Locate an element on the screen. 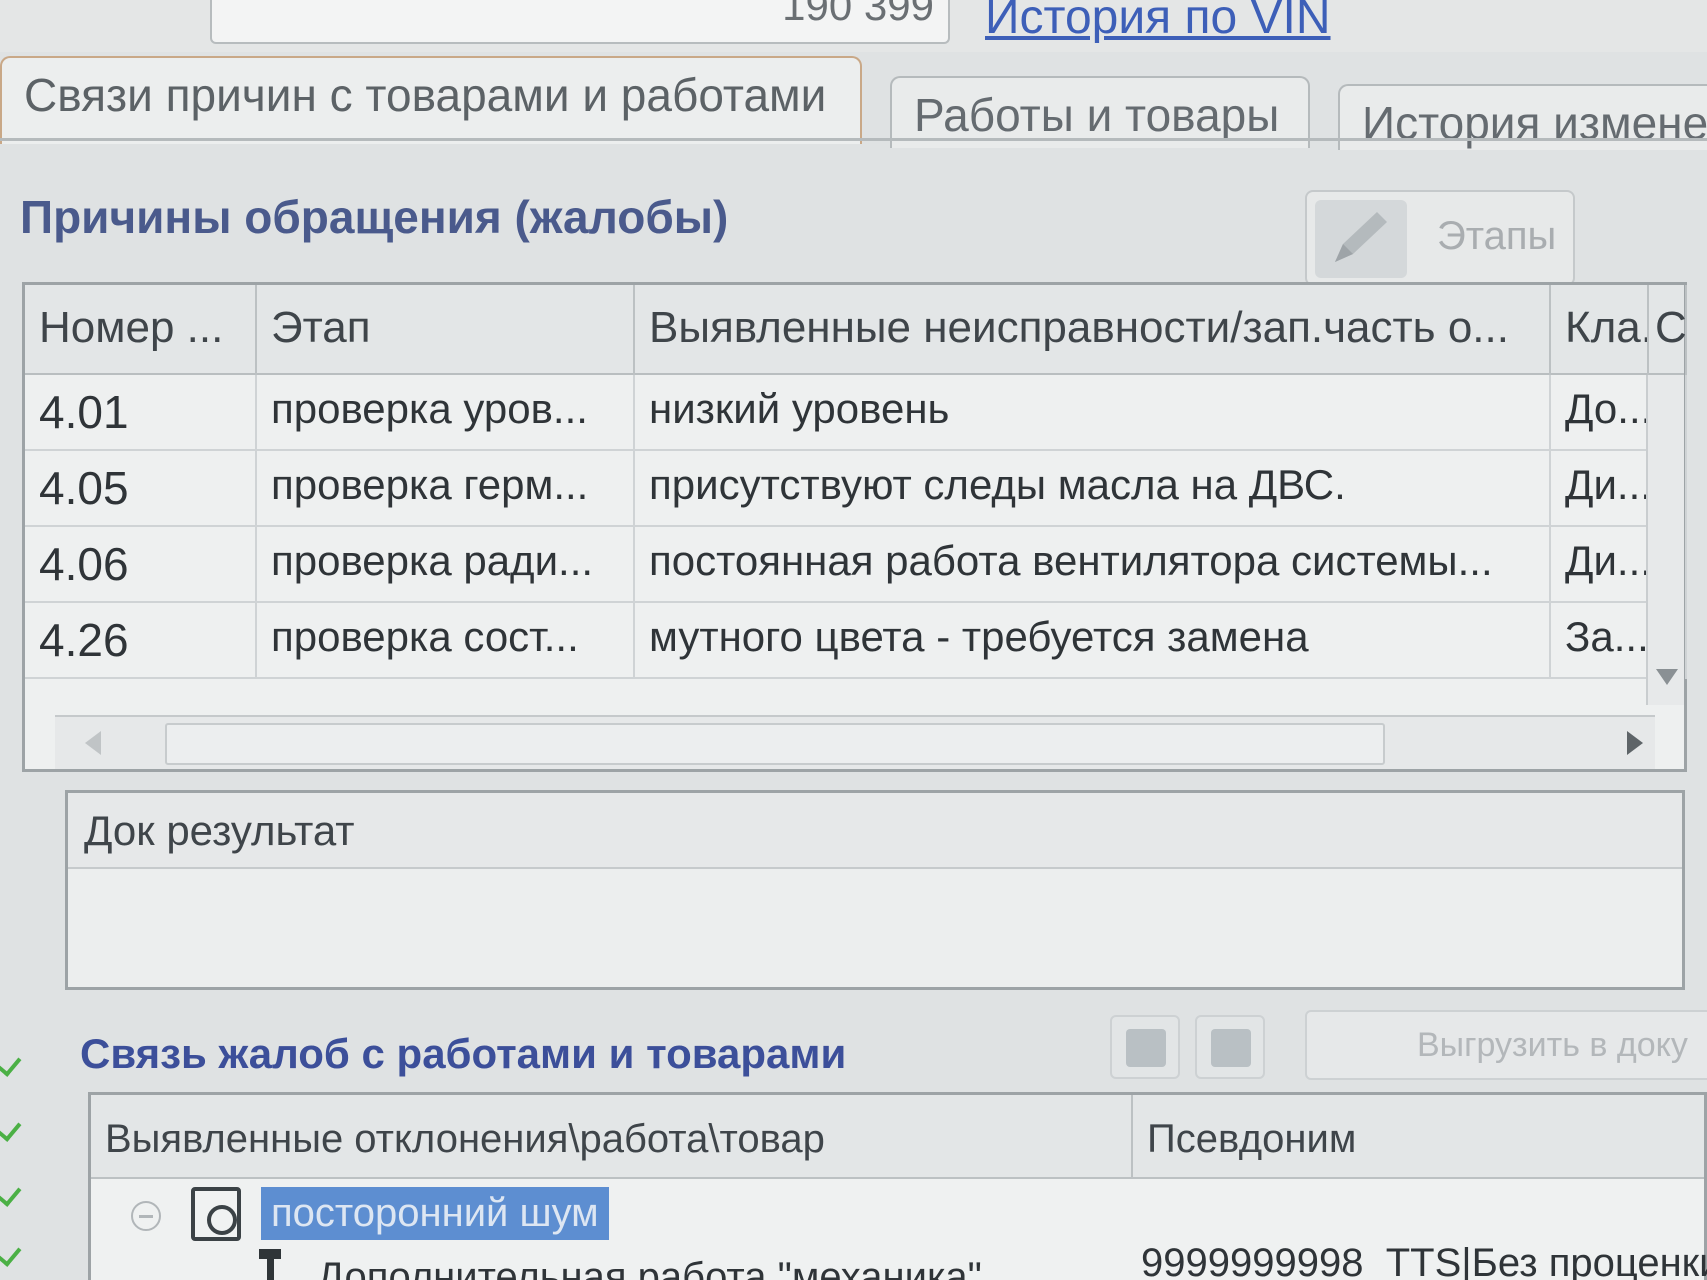  col-header-deviation: Выявленные отклонения\работа\товар is located at coordinates (612, 1137).